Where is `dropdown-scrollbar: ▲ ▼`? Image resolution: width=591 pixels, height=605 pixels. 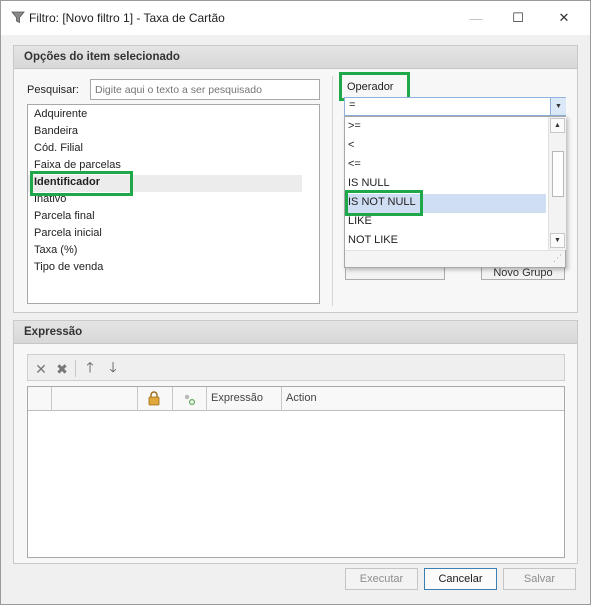
dropdown-scrollbar: ▲ ▼ is located at coordinates (557, 183).